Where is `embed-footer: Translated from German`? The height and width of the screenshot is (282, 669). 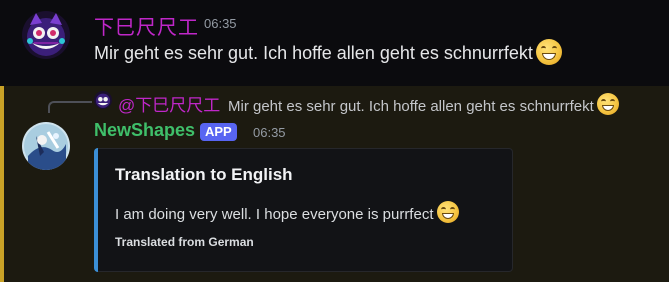
embed-footer: Translated from German is located at coordinates (184, 242).